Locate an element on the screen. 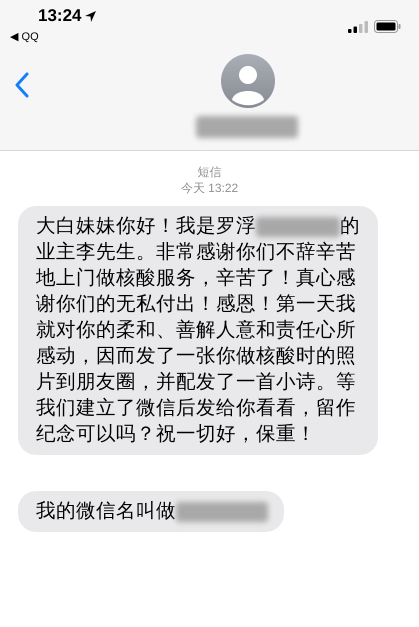 This screenshot has height=627, width=419. service-label: 短信 is located at coordinates (210, 172).